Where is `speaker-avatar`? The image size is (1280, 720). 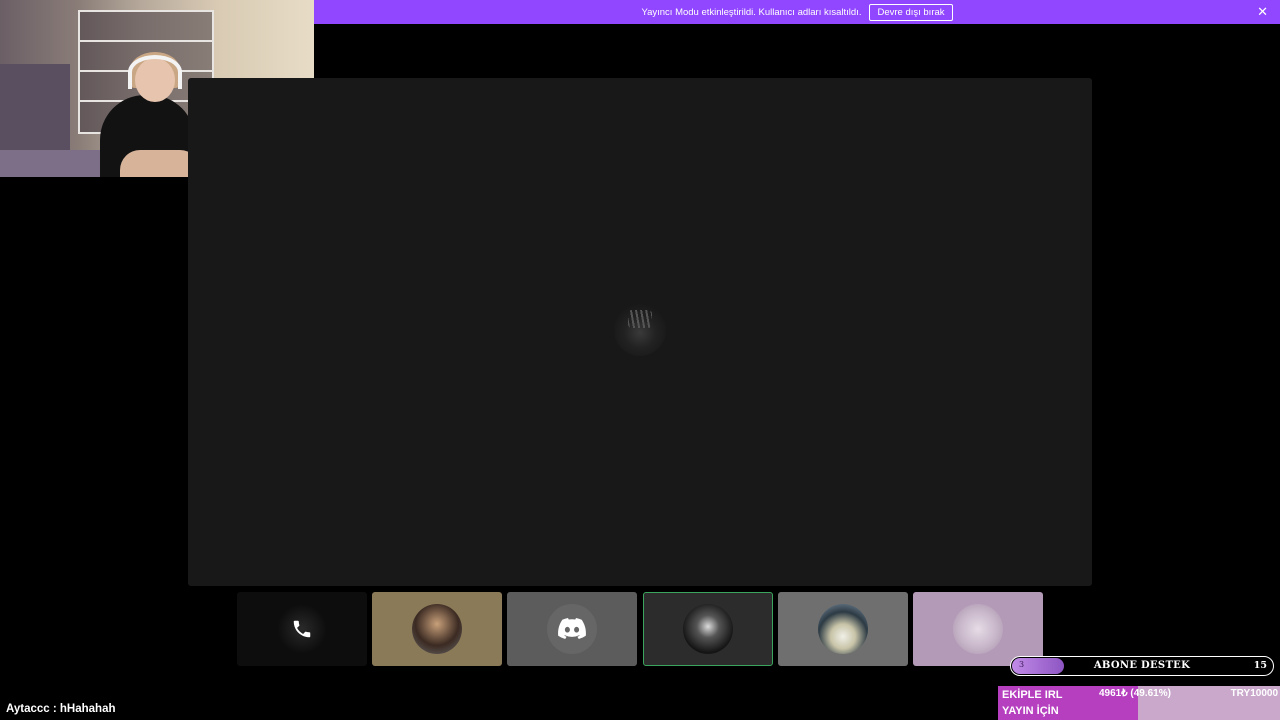
speaker-avatar is located at coordinates (640, 330).